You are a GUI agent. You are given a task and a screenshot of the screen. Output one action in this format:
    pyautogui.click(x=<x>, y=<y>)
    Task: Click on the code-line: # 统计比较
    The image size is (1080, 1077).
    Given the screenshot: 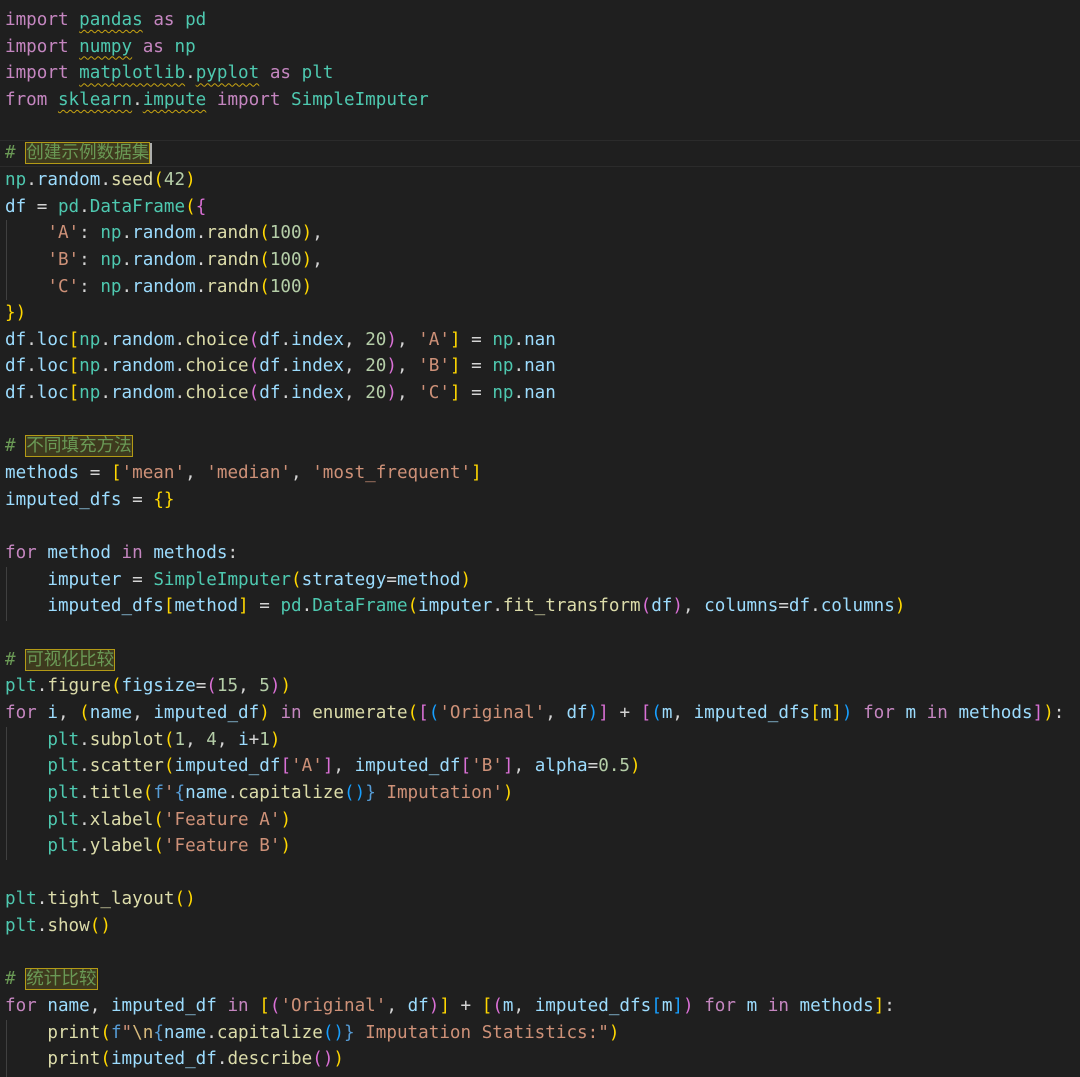 What is the action you would take?
    pyautogui.click(x=51, y=979)
    